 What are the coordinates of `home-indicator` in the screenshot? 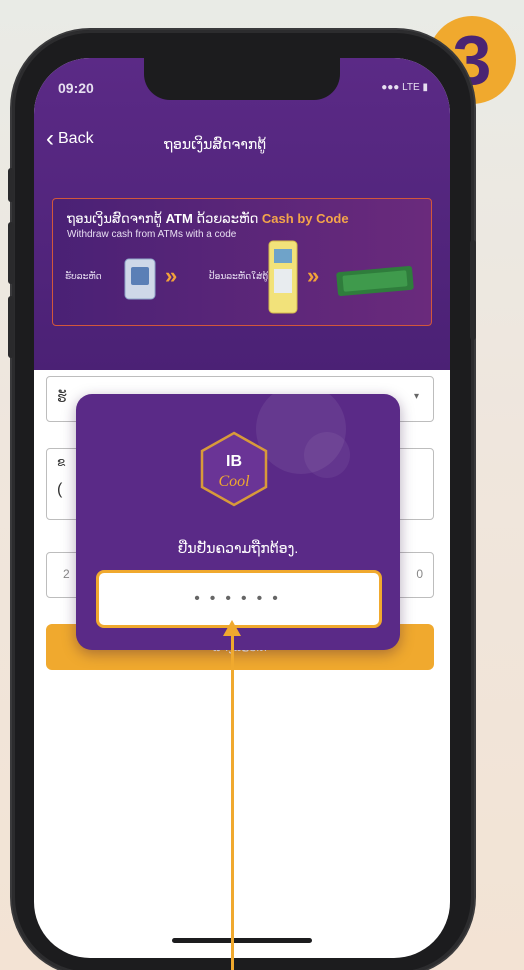 It's located at (242, 940).